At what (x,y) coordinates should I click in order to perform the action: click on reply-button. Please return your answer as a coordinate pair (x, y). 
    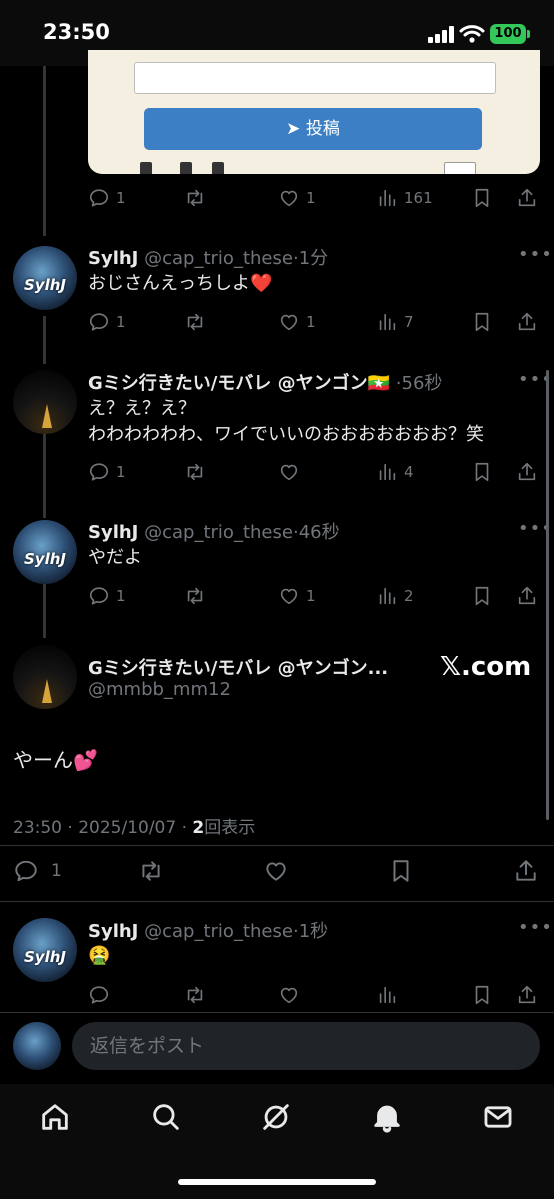
    Looking at the image, I should click on (99, 995).